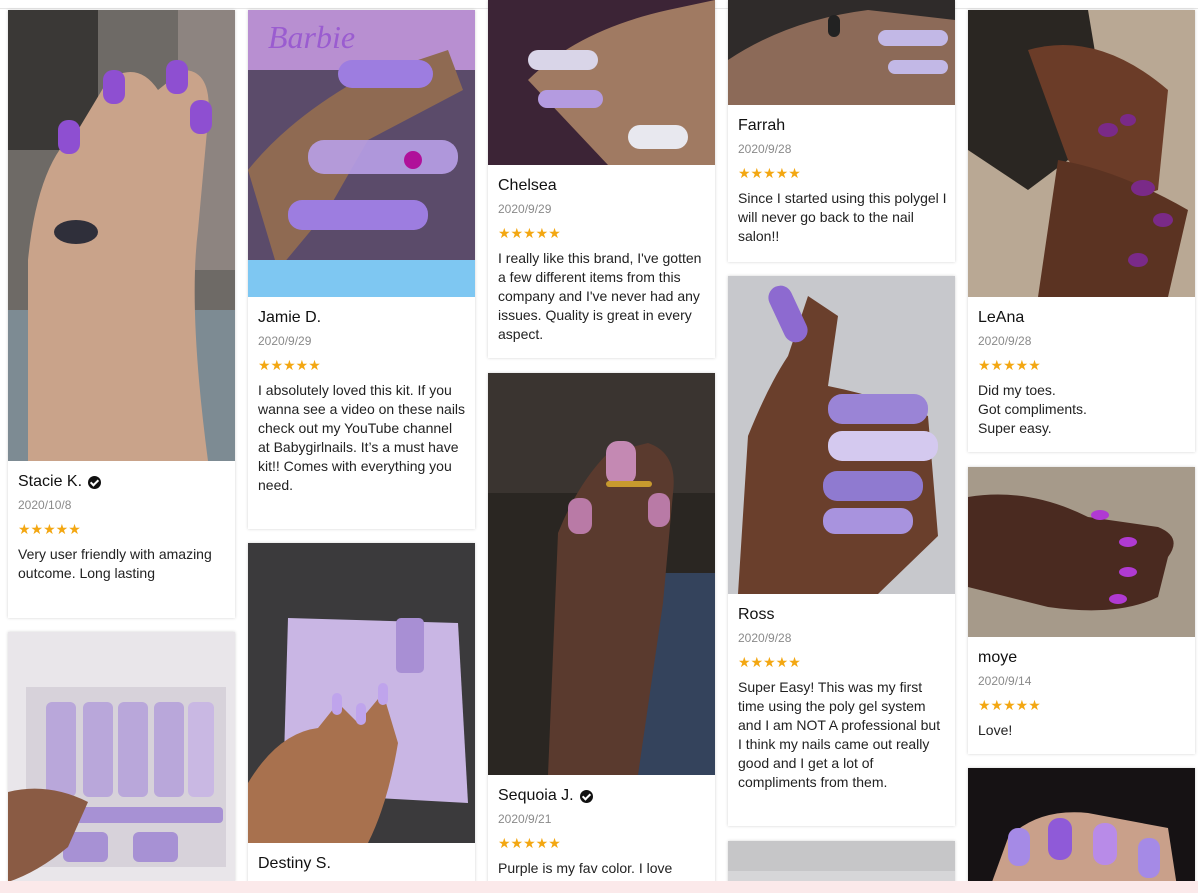 Image resolution: width=1198 pixels, height=893 pixels. Describe the element at coordinates (602, 796) in the screenshot. I see `reviewer-name: Sequoia J.` at that location.